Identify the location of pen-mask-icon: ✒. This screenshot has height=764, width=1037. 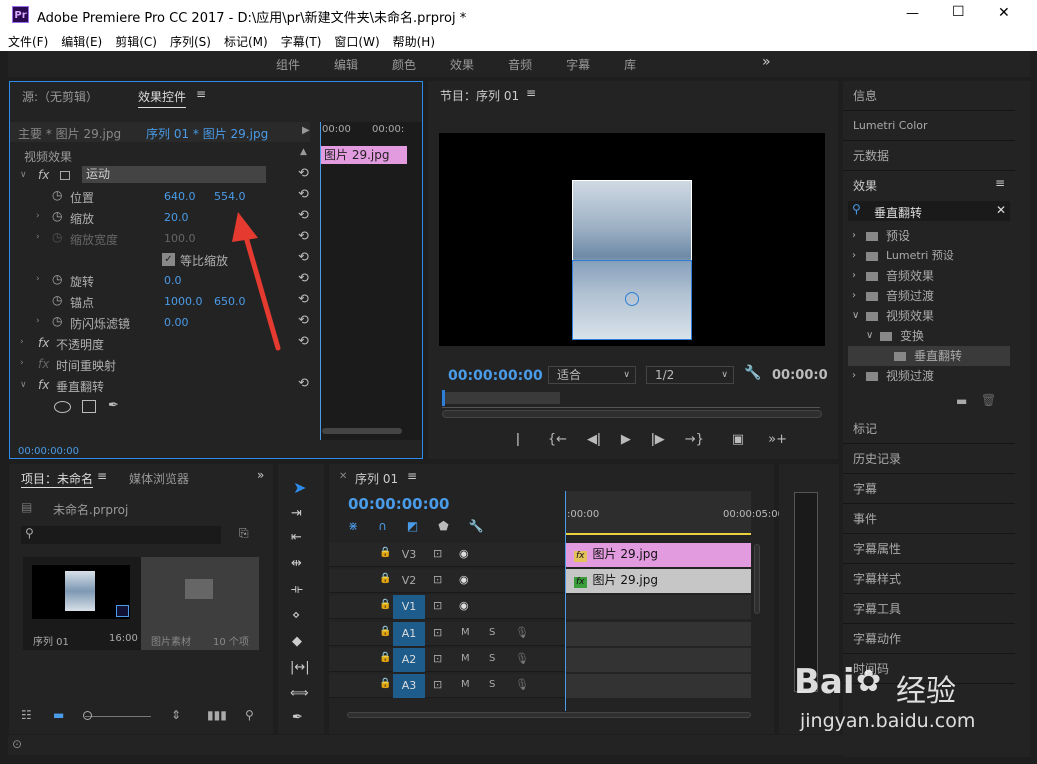
(113, 405).